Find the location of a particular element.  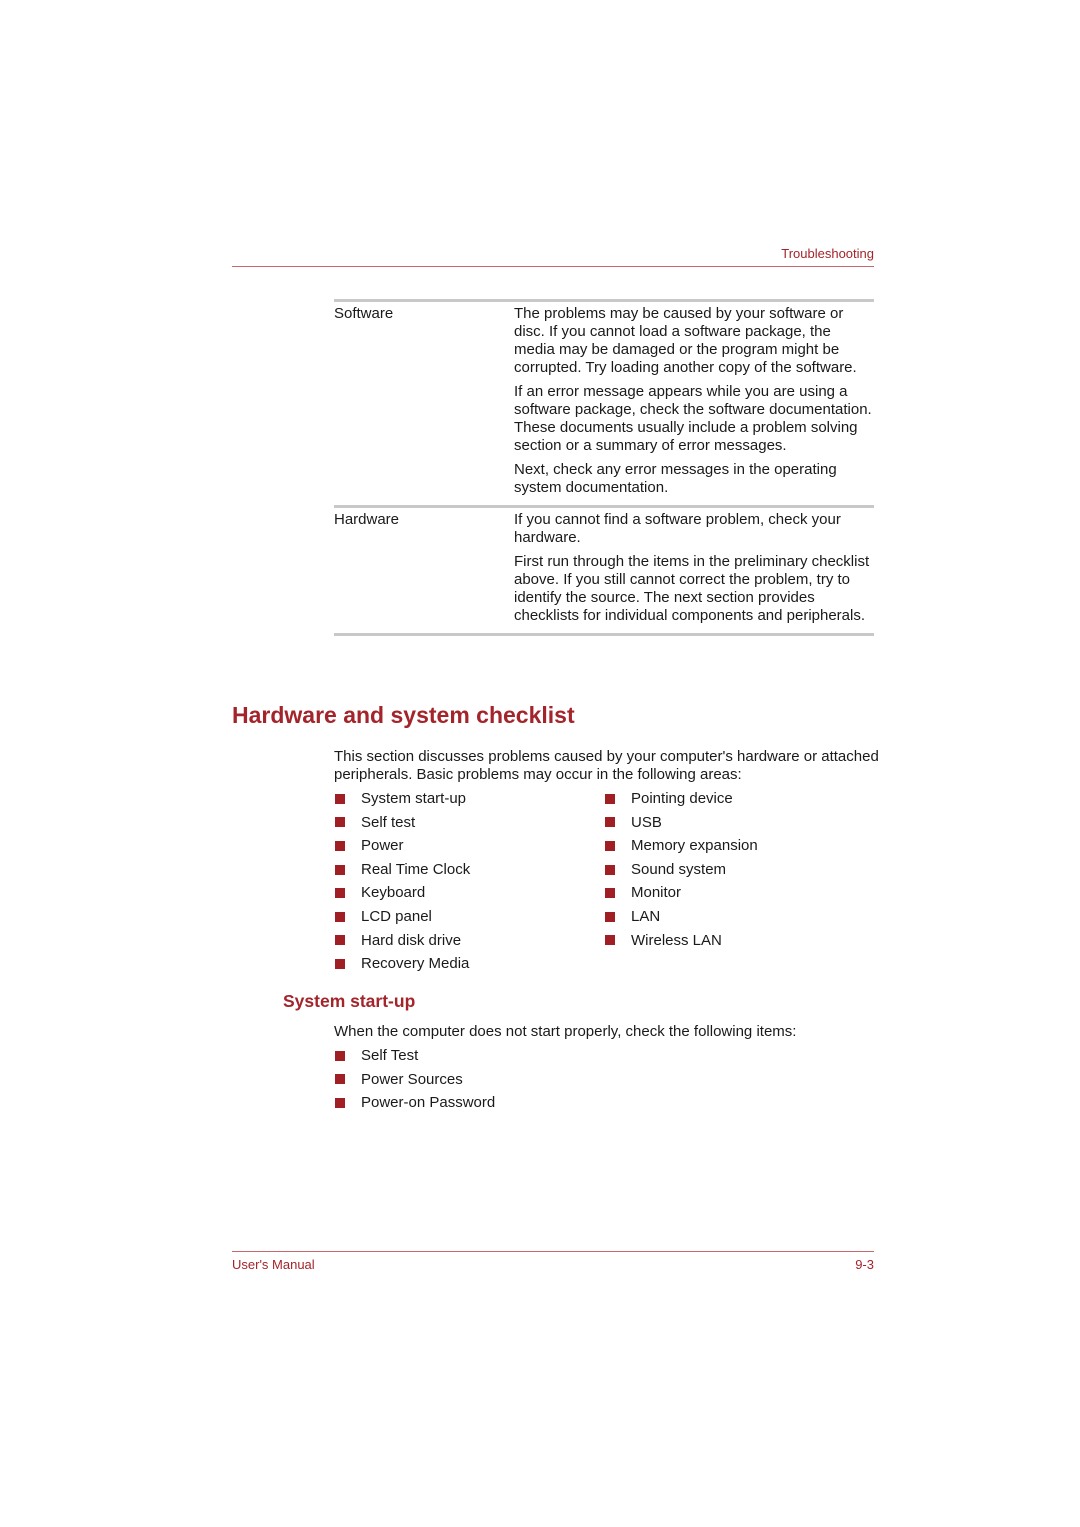

list-item-label: LAN is located at coordinates (646, 916).